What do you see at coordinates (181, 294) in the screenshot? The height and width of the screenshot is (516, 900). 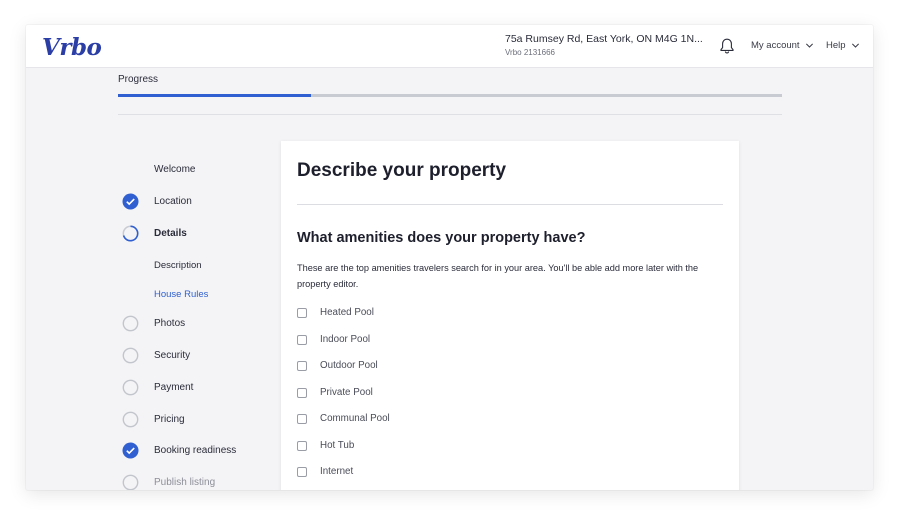 I see `step-label: House Rules` at bounding box center [181, 294].